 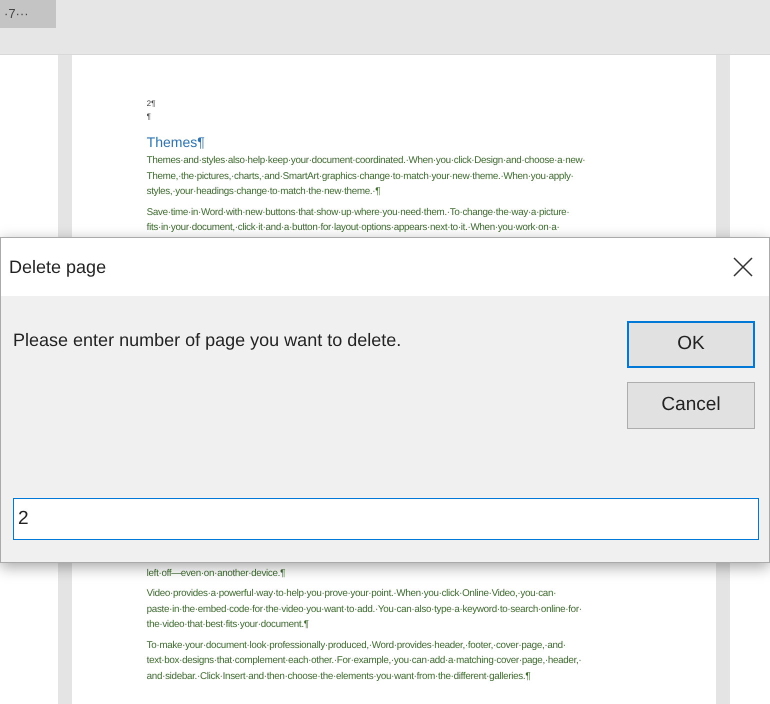 I want to click on heading: Themes¶, so click(x=175, y=142).